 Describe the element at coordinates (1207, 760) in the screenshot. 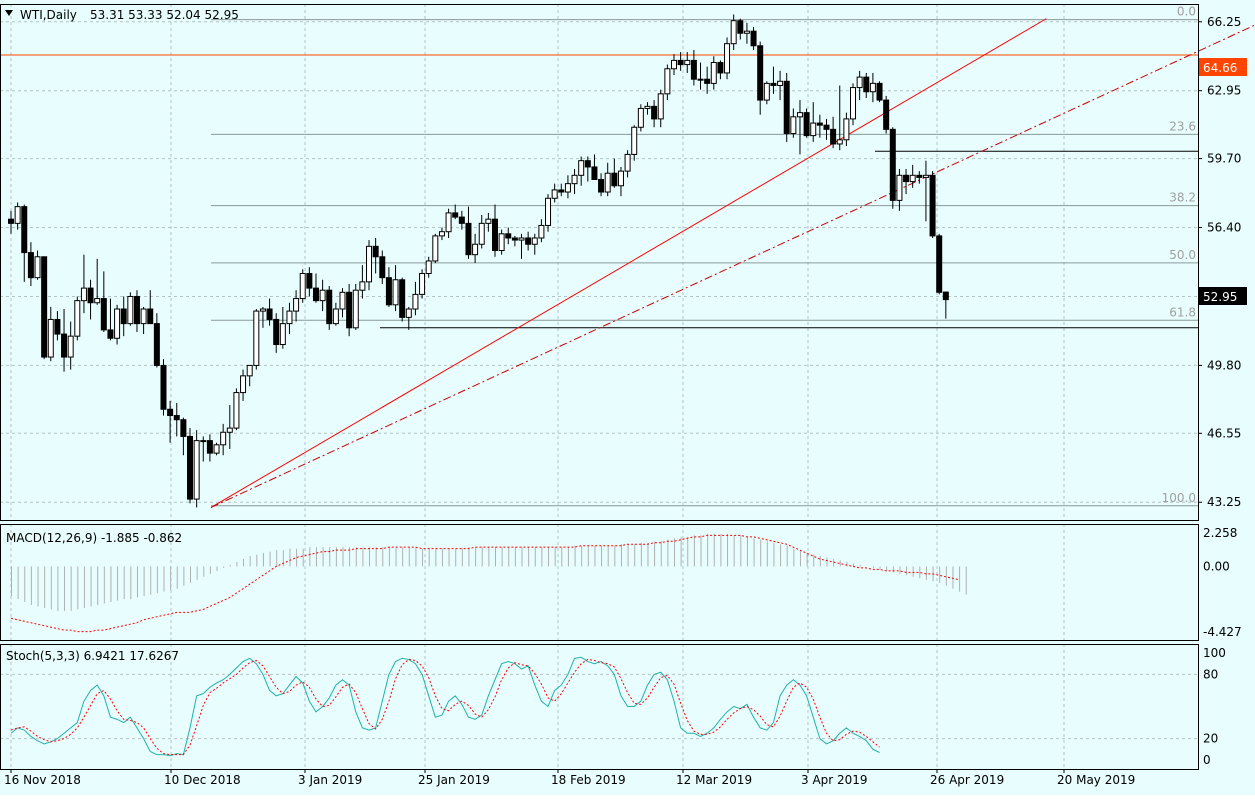

I see `stoch-tick-label: 0` at that location.